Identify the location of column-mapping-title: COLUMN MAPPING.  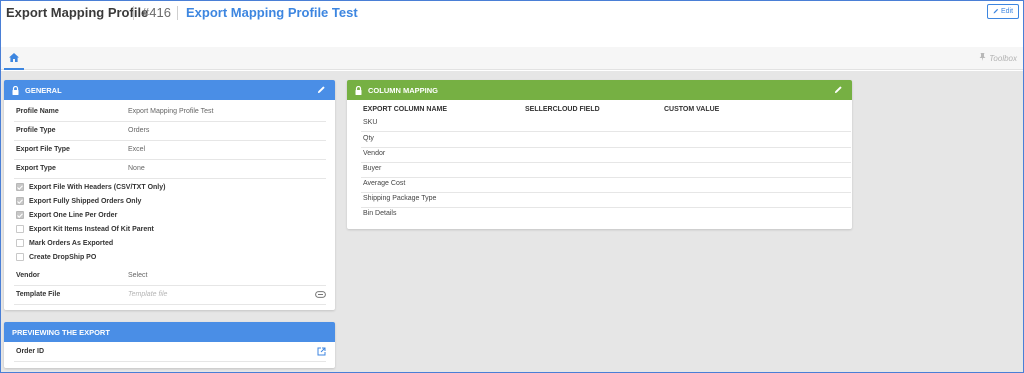
(403, 90).